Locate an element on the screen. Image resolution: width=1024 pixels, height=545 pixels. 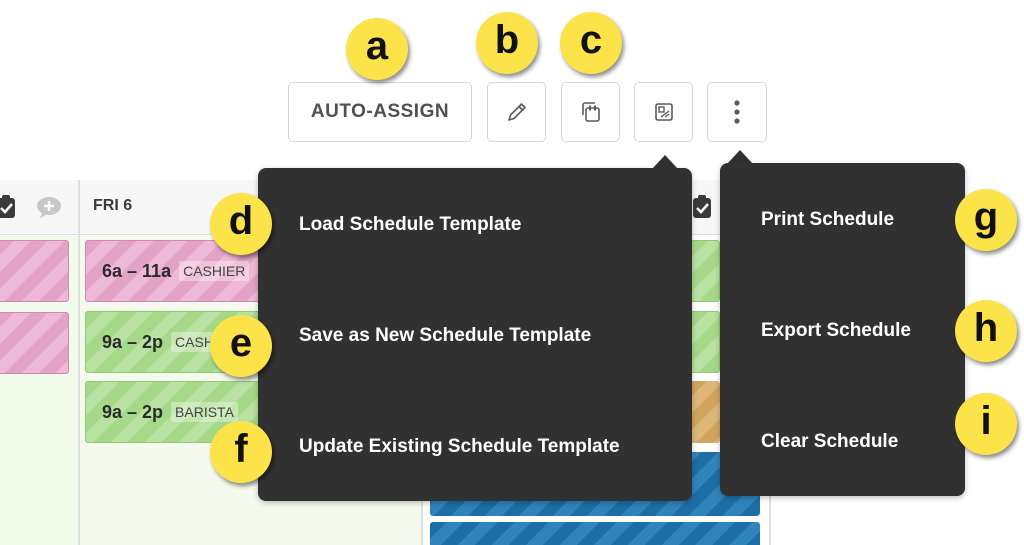
menu-item-load-template: Load Schedule Template is located at coordinates (410, 225).